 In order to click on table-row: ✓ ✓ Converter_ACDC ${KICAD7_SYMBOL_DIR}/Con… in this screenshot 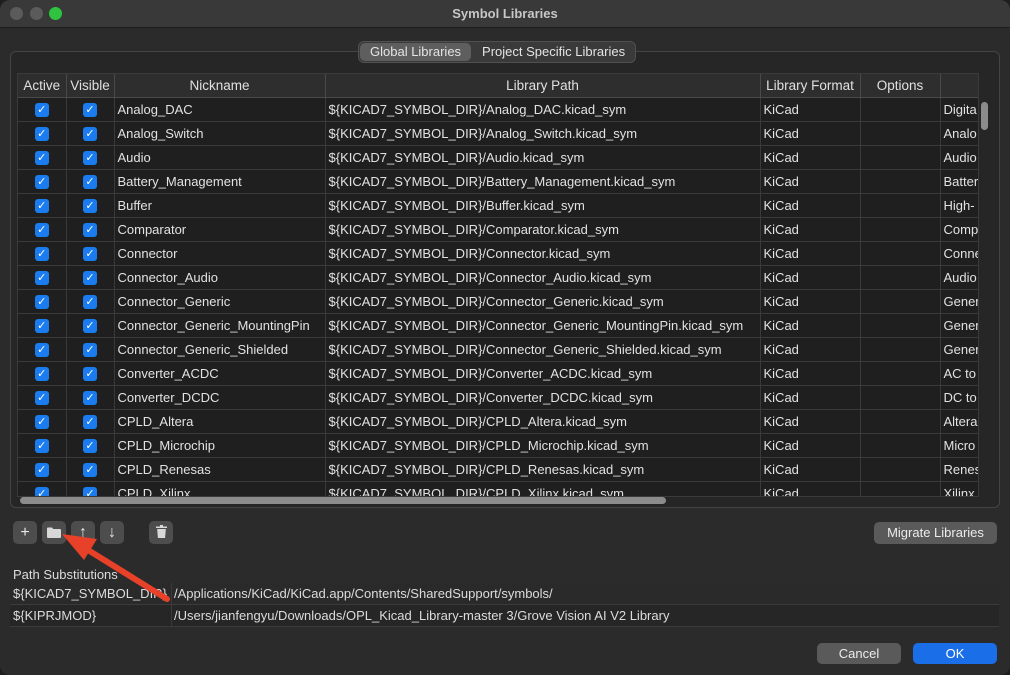, I will do `click(498, 373)`.